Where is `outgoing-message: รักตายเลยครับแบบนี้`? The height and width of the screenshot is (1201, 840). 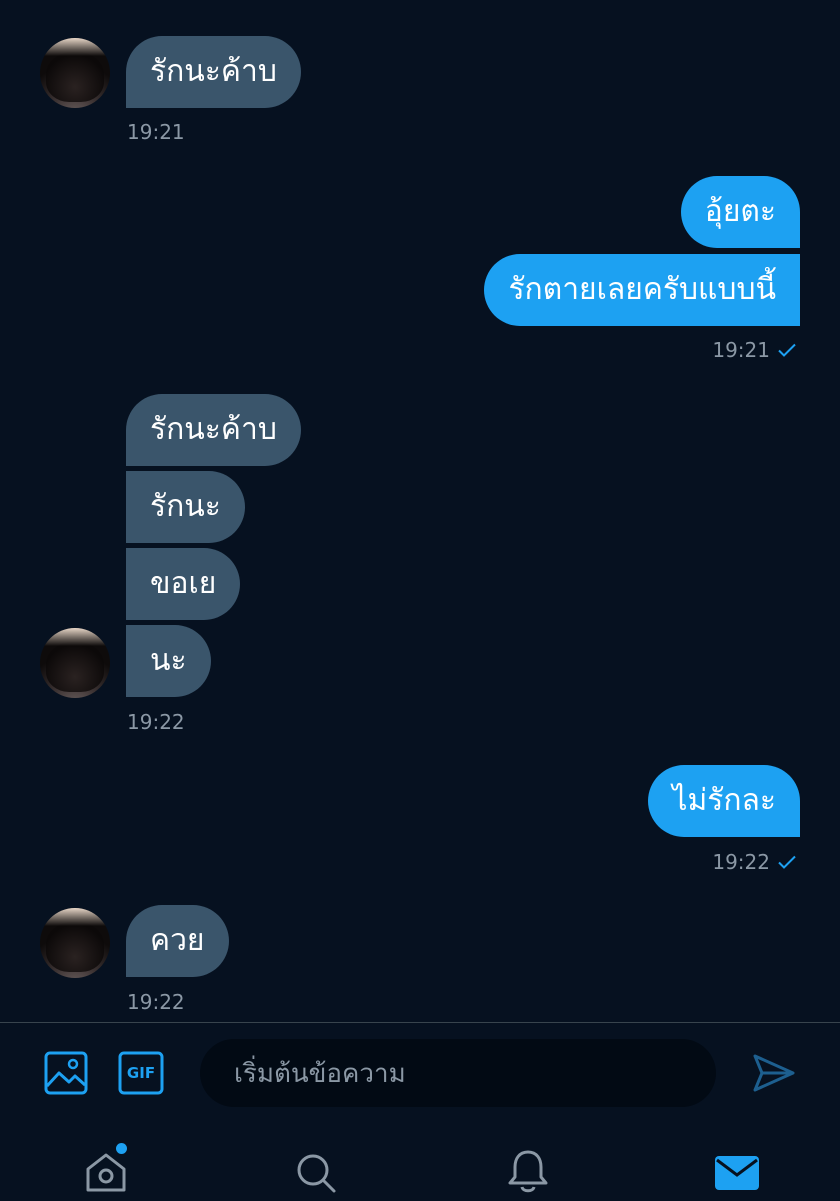
outgoing-message: รักตายเลยครับแบบนี้ is located at coordinates (642, 290).